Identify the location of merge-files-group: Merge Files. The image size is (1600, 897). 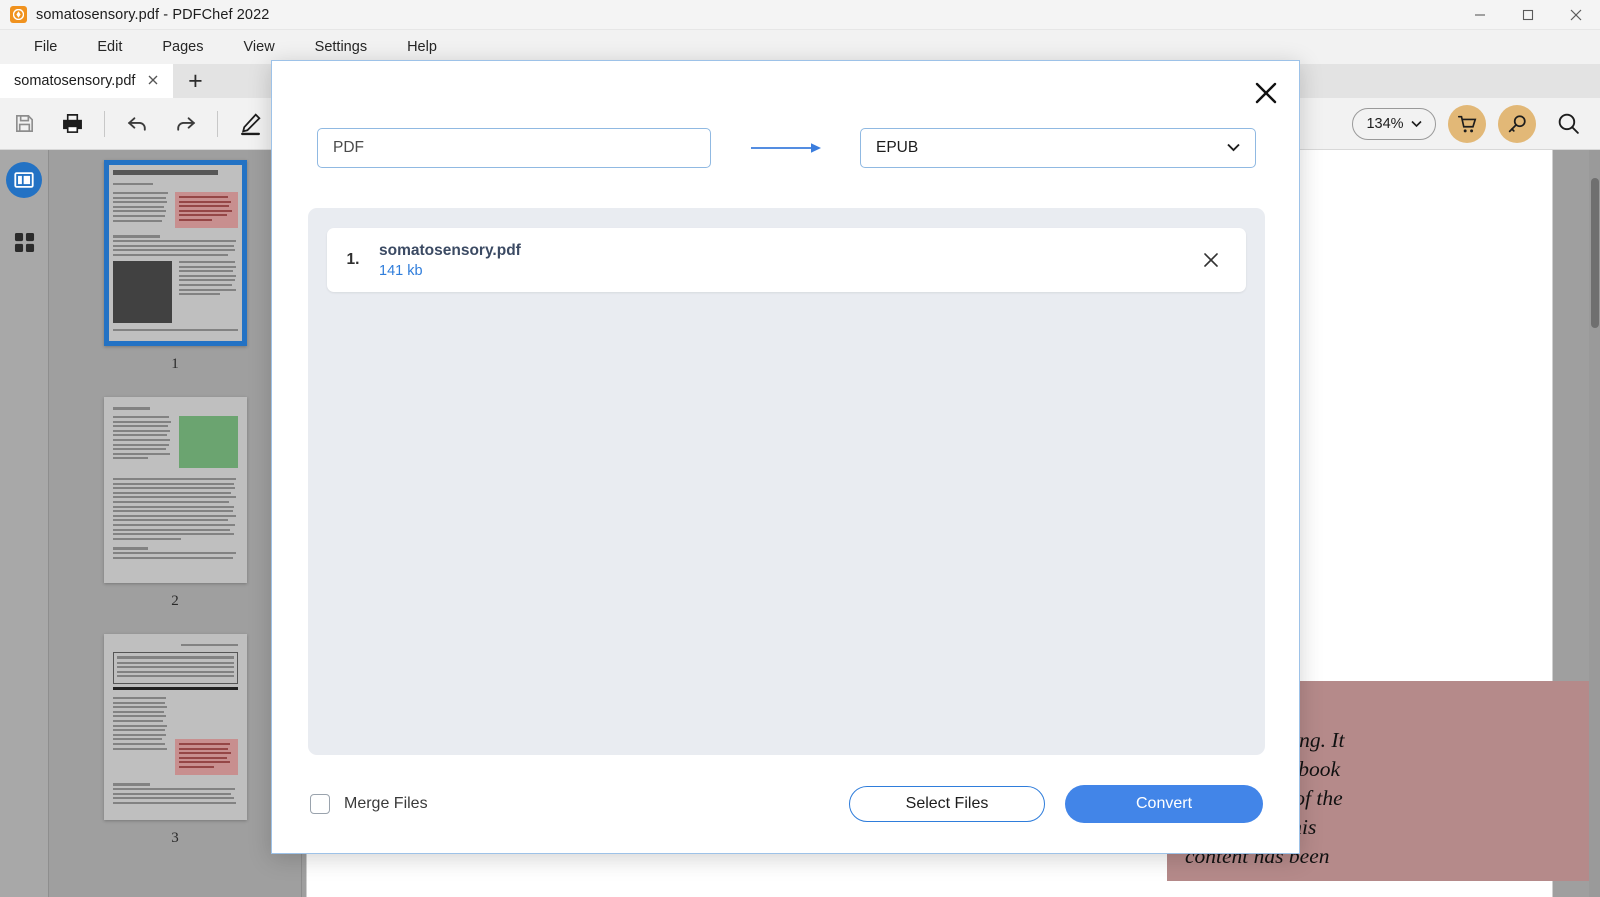
(369, 804).